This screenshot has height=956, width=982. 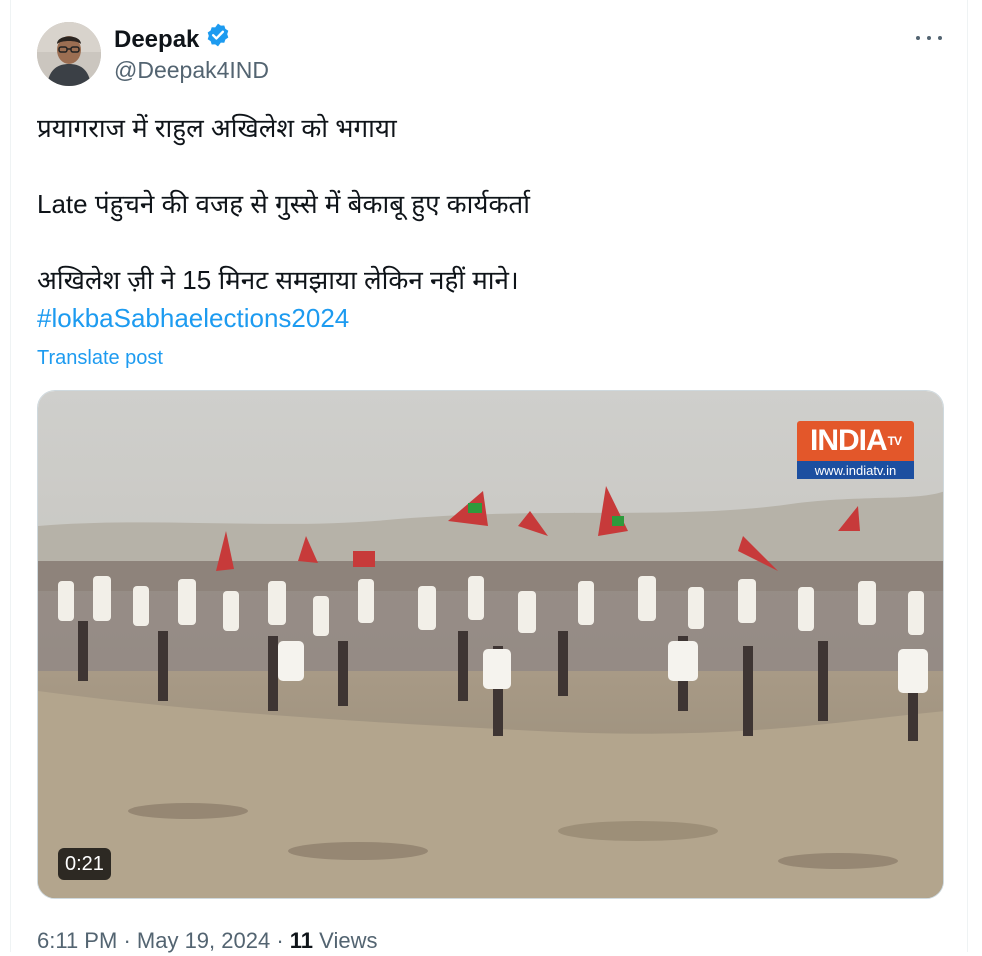 I want to click on channel-logo: INDIA TV www.indiatv.in, so click(x=855, y=450).